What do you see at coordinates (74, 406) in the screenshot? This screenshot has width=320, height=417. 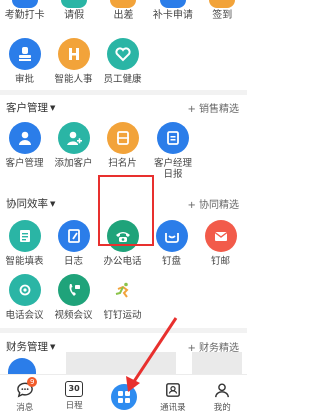 I see `tab-label: 日程` at bounding box center [74, 406].